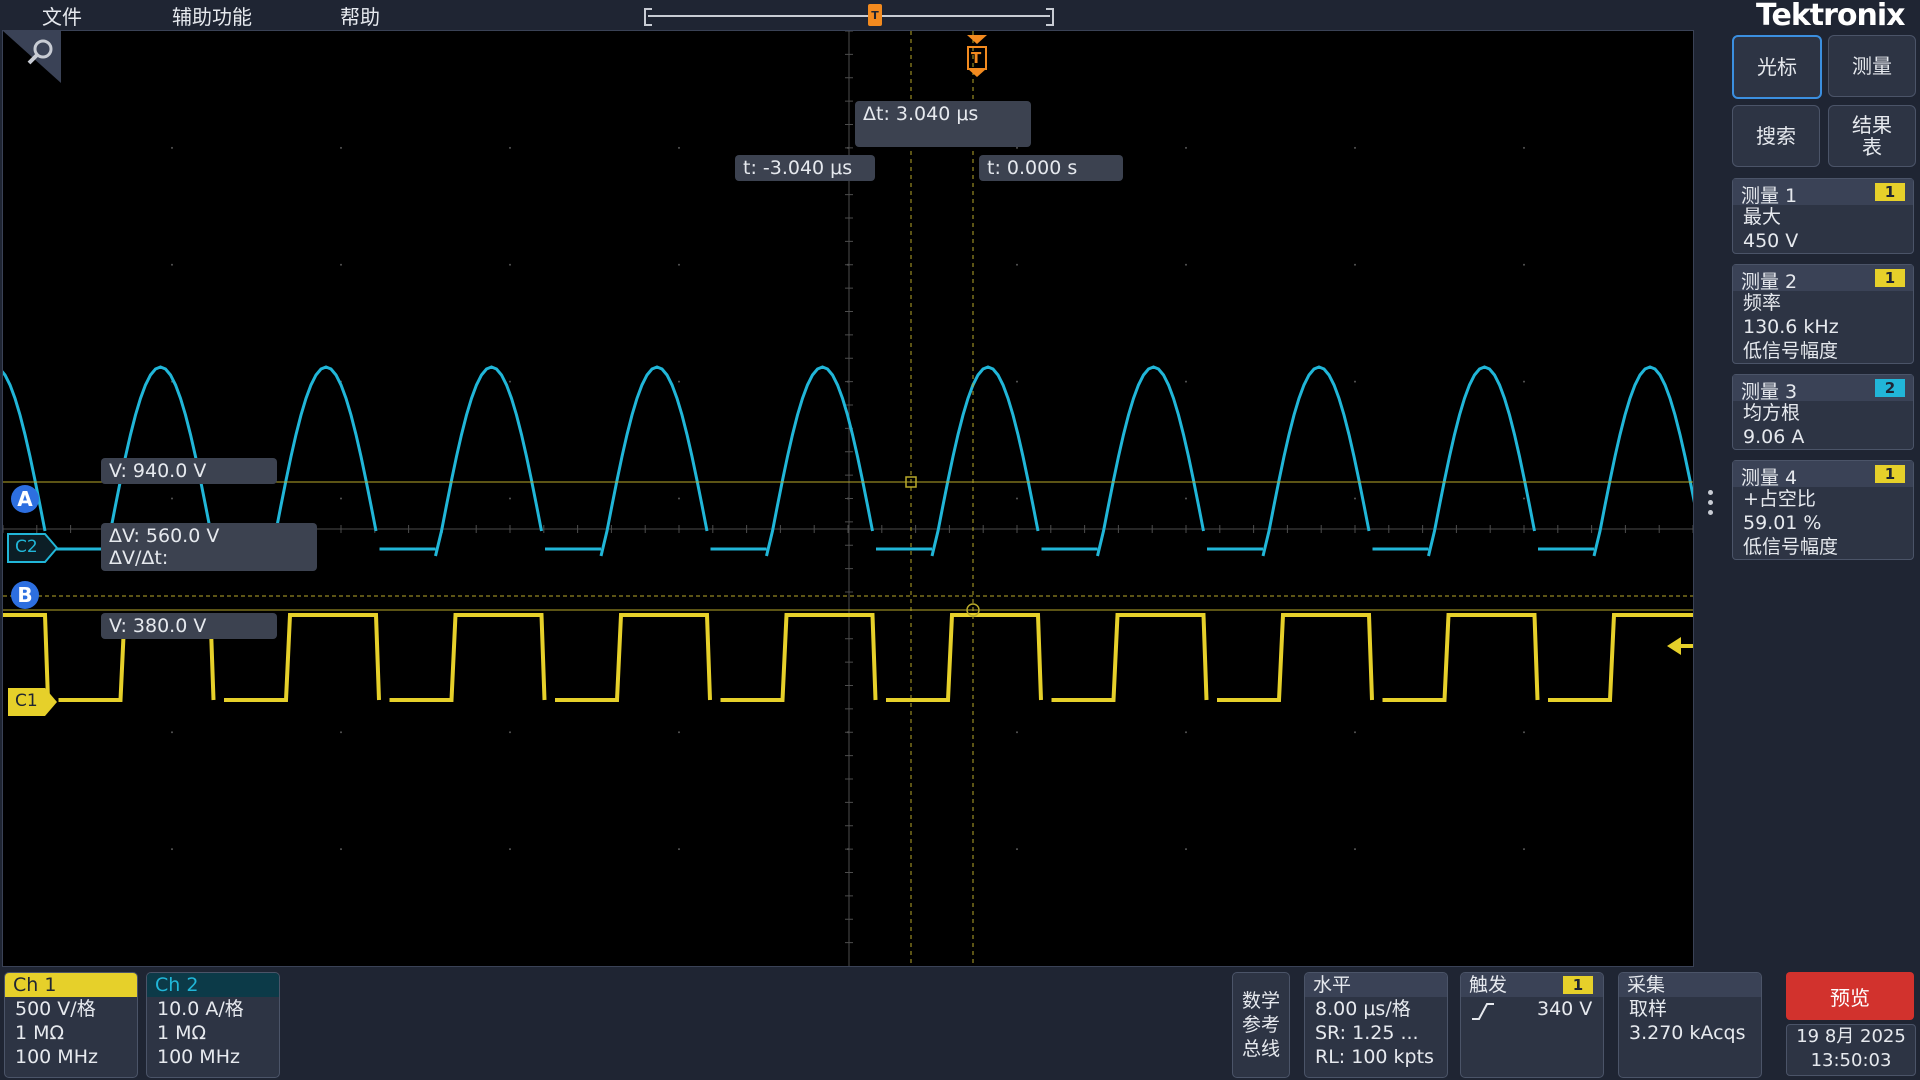  What do you see at coordinates (1488, 985) in the screenshot?
I see `trigger-title: 触发` at bounding box center [1488, 985].